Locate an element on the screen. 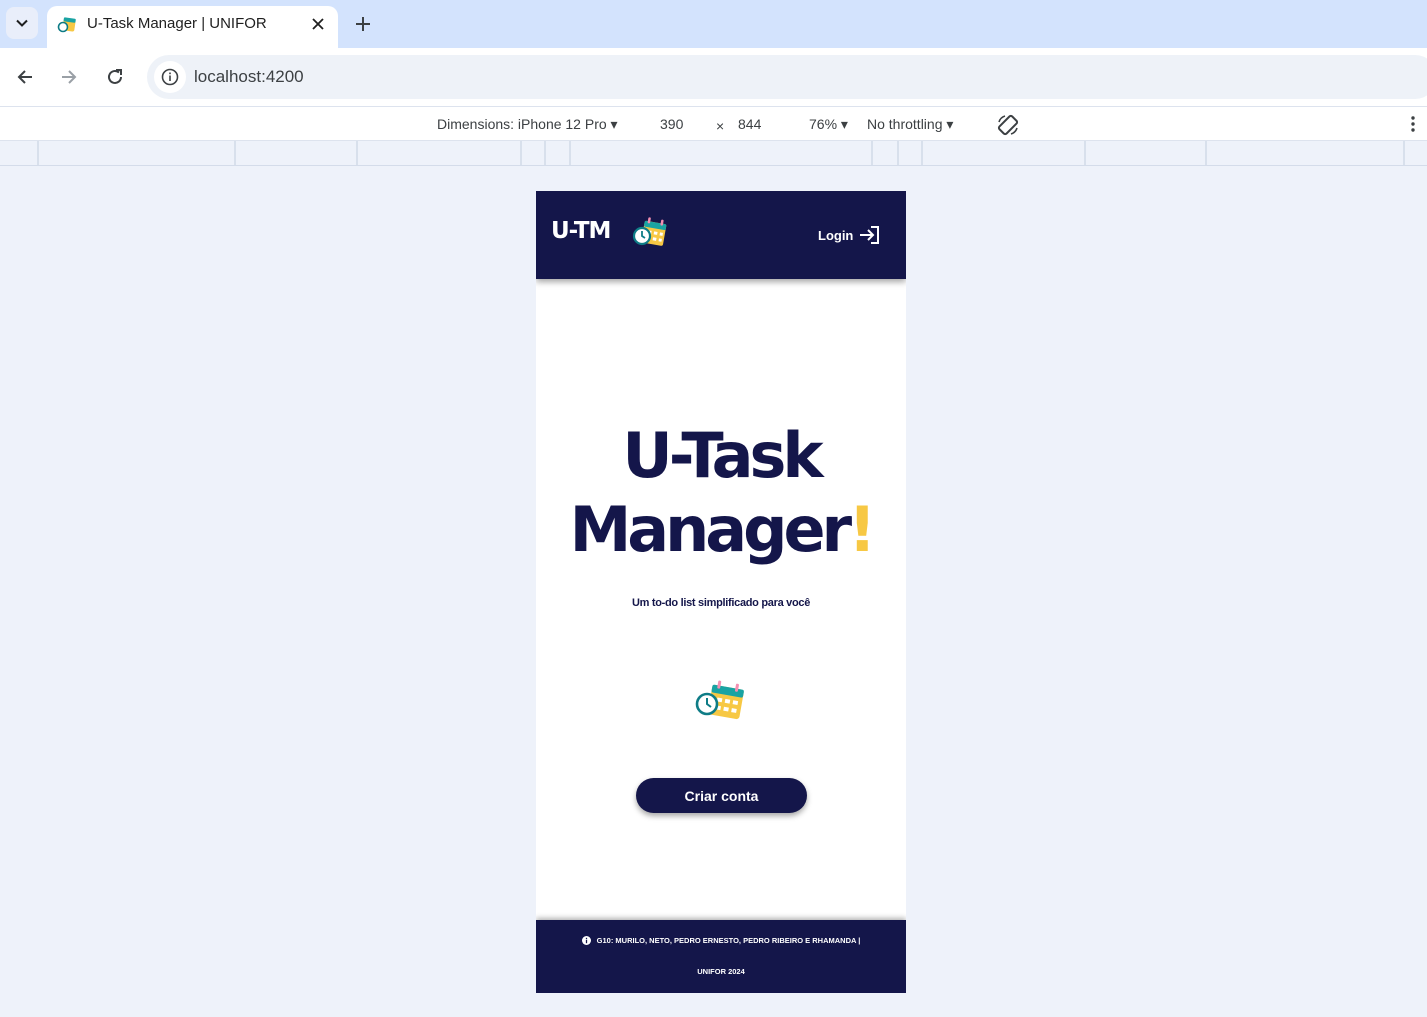 Image resolution: width=1427 pixels, height=1017 pixels. back-icon is located at coordinates (24, 77).